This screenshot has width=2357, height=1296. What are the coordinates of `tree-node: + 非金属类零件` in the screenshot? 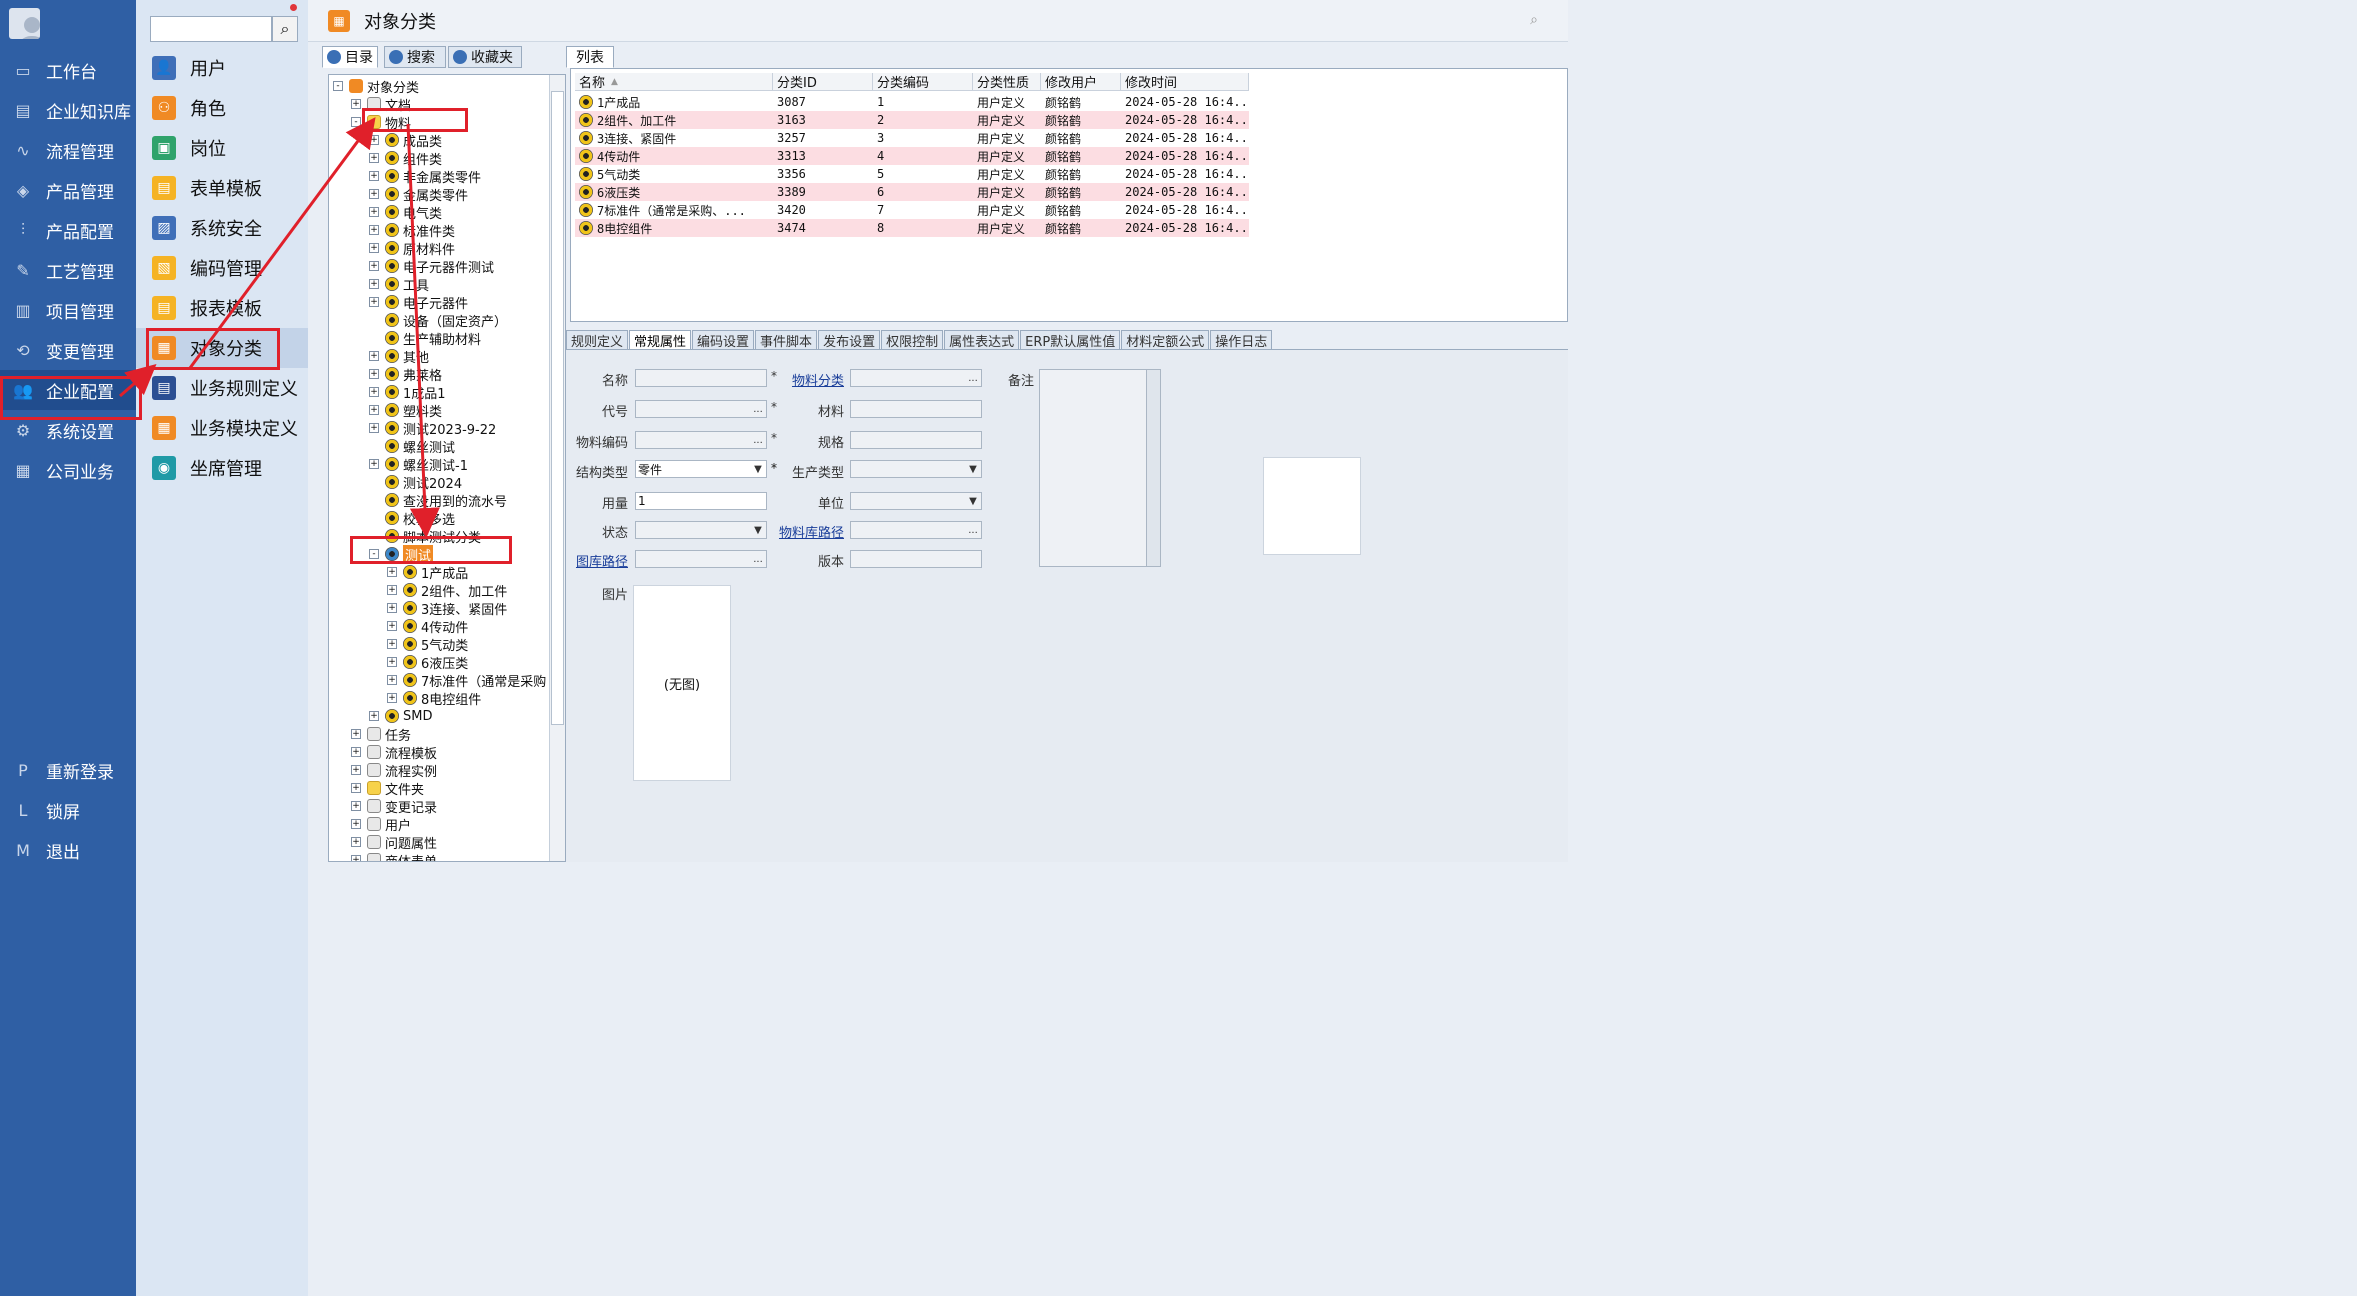 It's located at (425, 176).